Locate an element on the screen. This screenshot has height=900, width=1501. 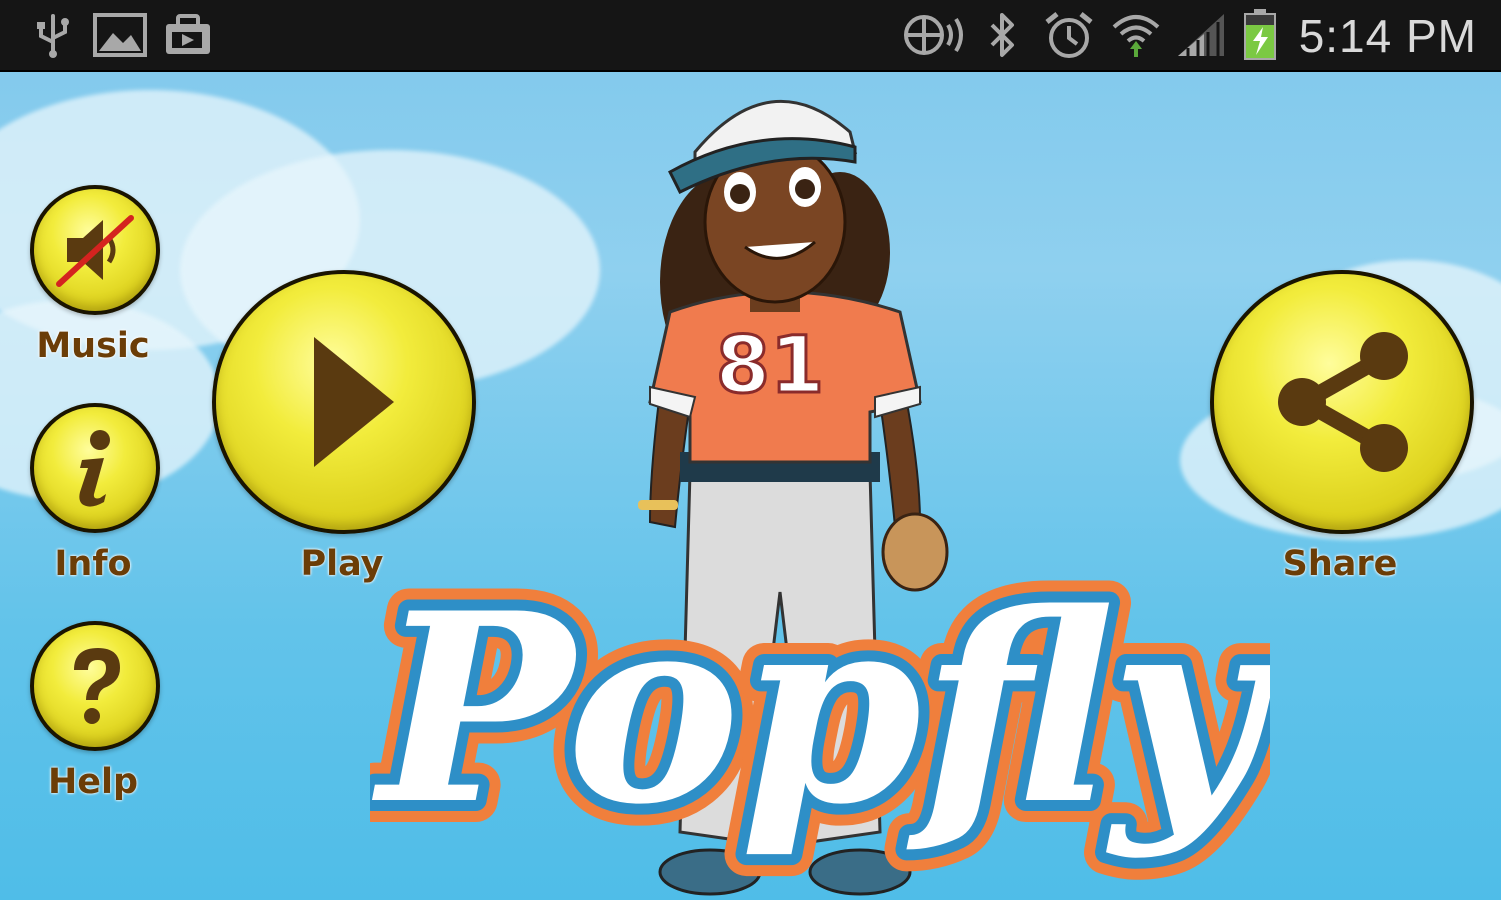
info-button is located at coordinates (95, 468).